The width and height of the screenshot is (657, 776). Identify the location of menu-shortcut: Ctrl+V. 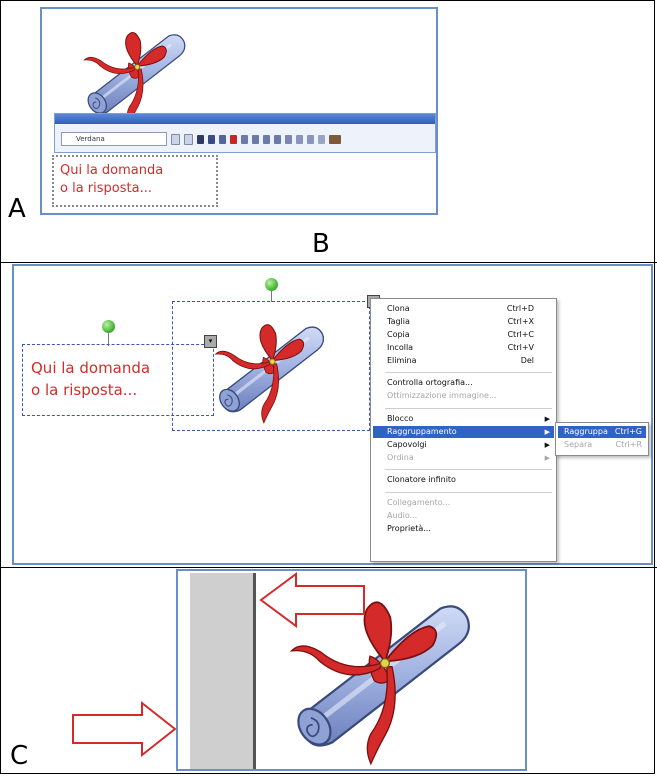
(520, 347).